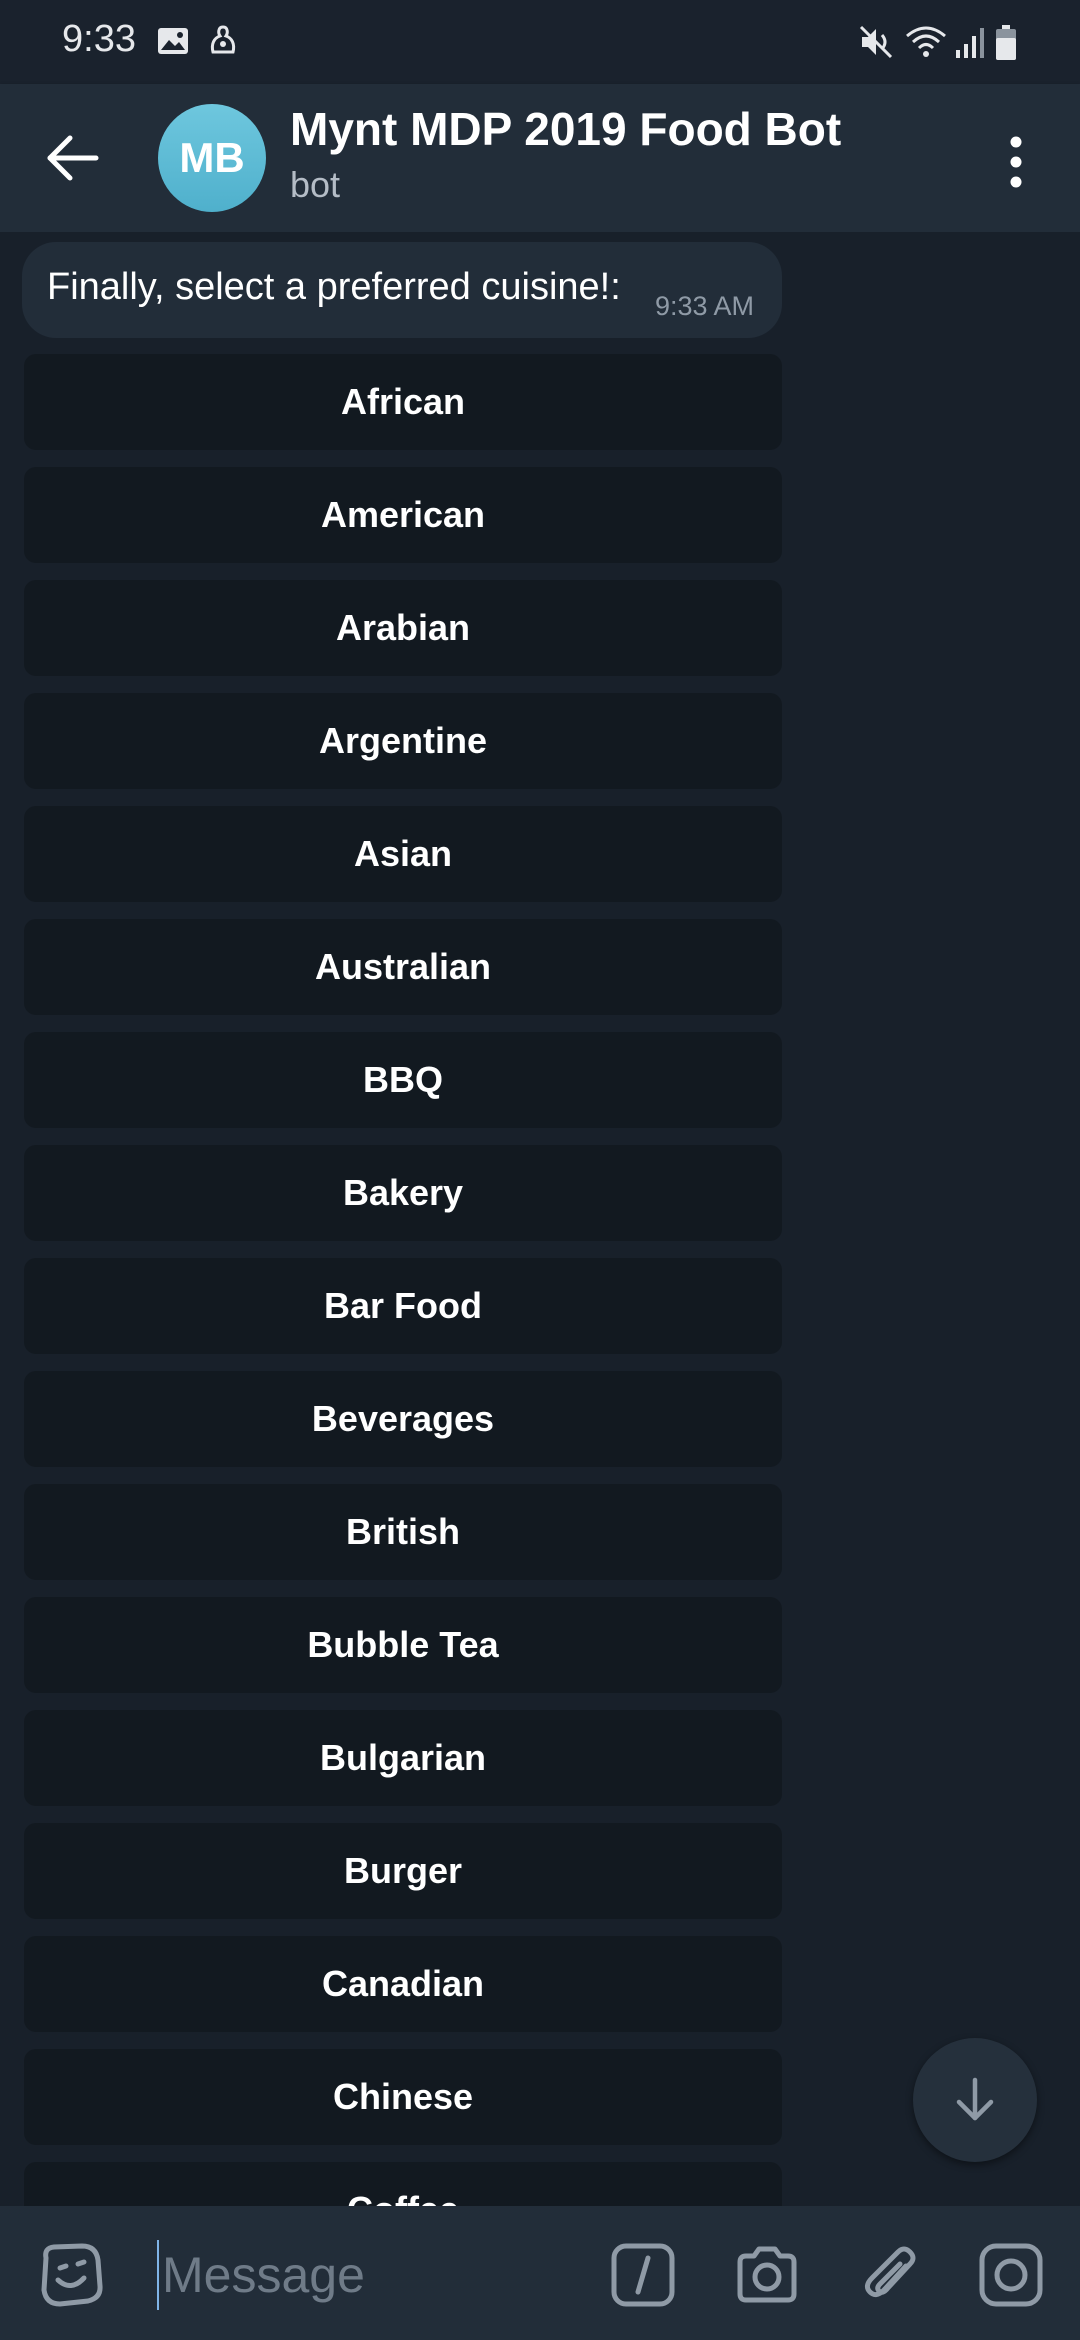 Image resolution: width=1080 pixels, height=2340 pixels. I want to click on more-options-button, so click(1016, 162).